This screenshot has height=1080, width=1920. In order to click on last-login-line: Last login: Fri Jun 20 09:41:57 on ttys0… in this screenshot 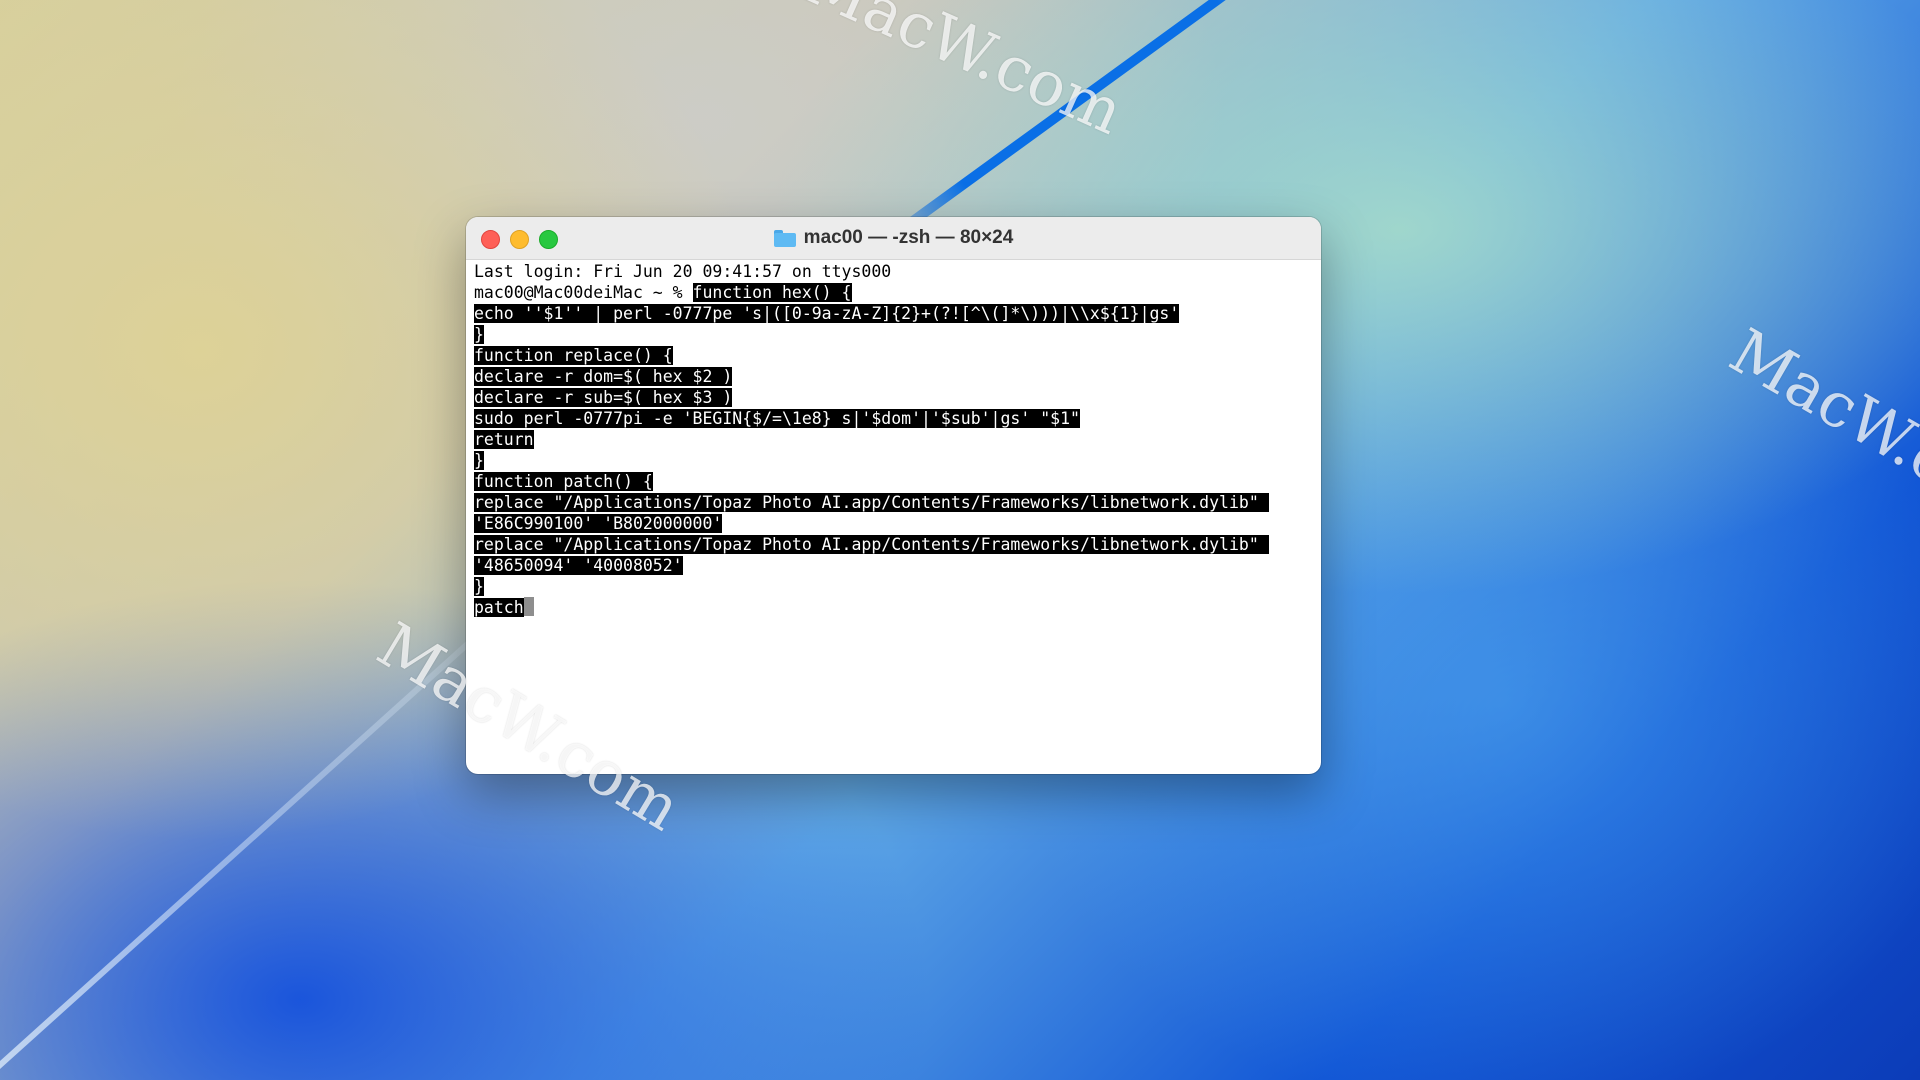, I will do `click(683, 271)`.